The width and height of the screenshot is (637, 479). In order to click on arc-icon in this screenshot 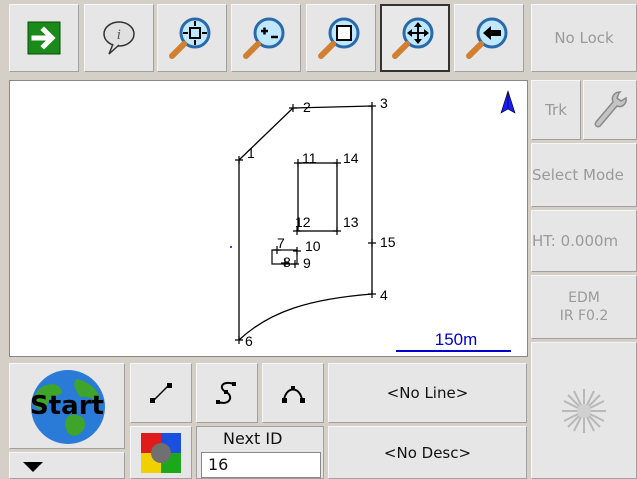, I will do `click(293, 394)`.